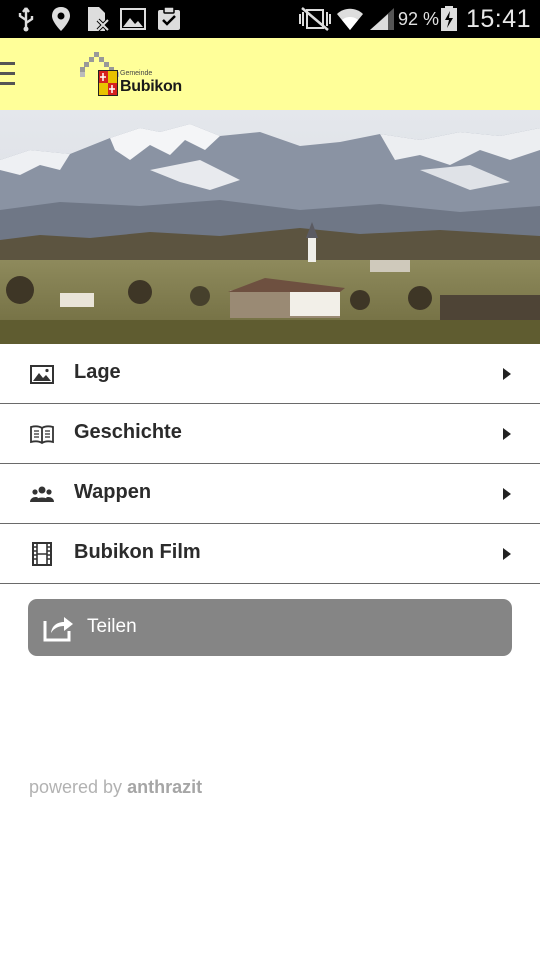  Describe the element at coordinates (113, 492) in the screenshot. I see `menu-item-label: Wappen` at that location.